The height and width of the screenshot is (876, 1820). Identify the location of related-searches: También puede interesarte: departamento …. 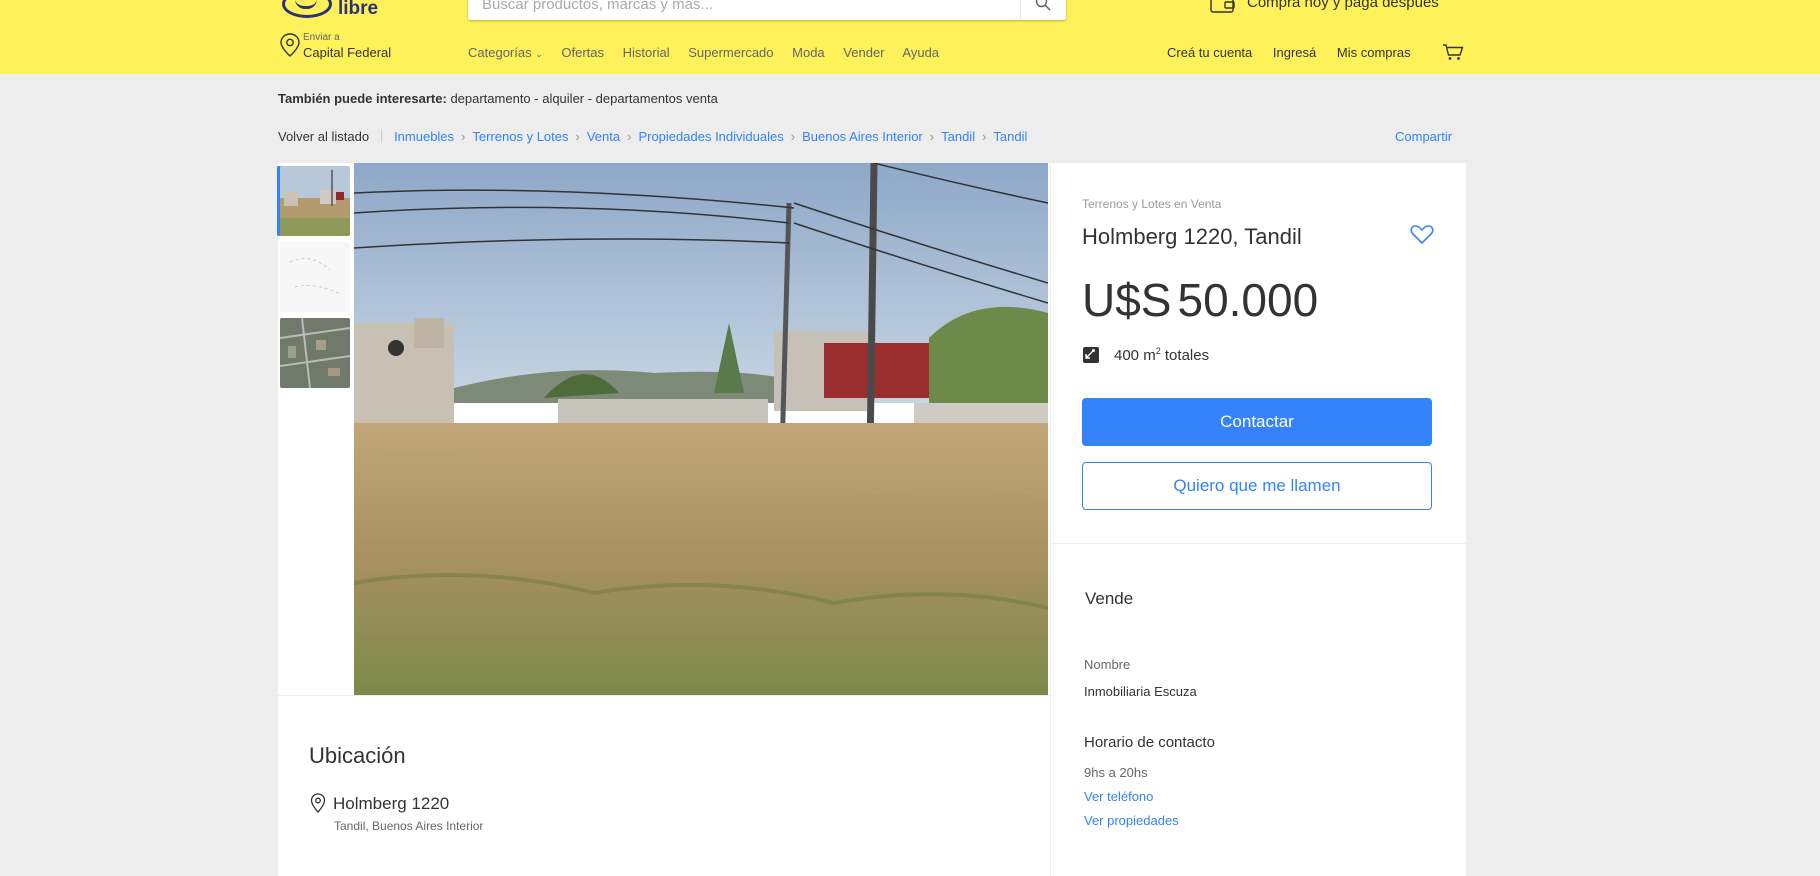
(498, 98).